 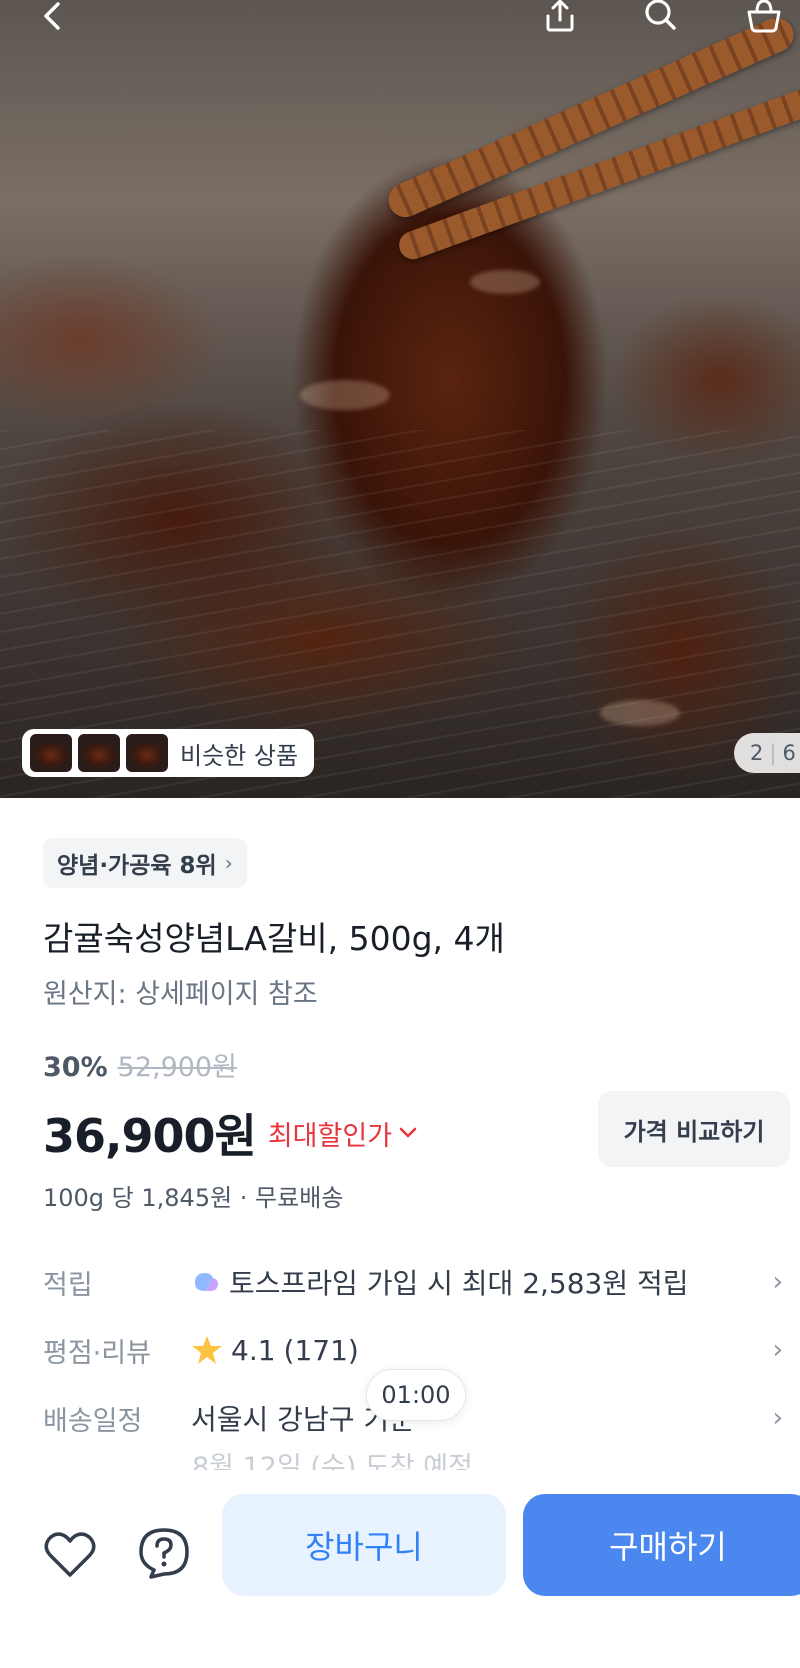 I want to click on unit-price-shipping: 100g 당 1,845원 · 무료배송, so click(x=193, y=1198).